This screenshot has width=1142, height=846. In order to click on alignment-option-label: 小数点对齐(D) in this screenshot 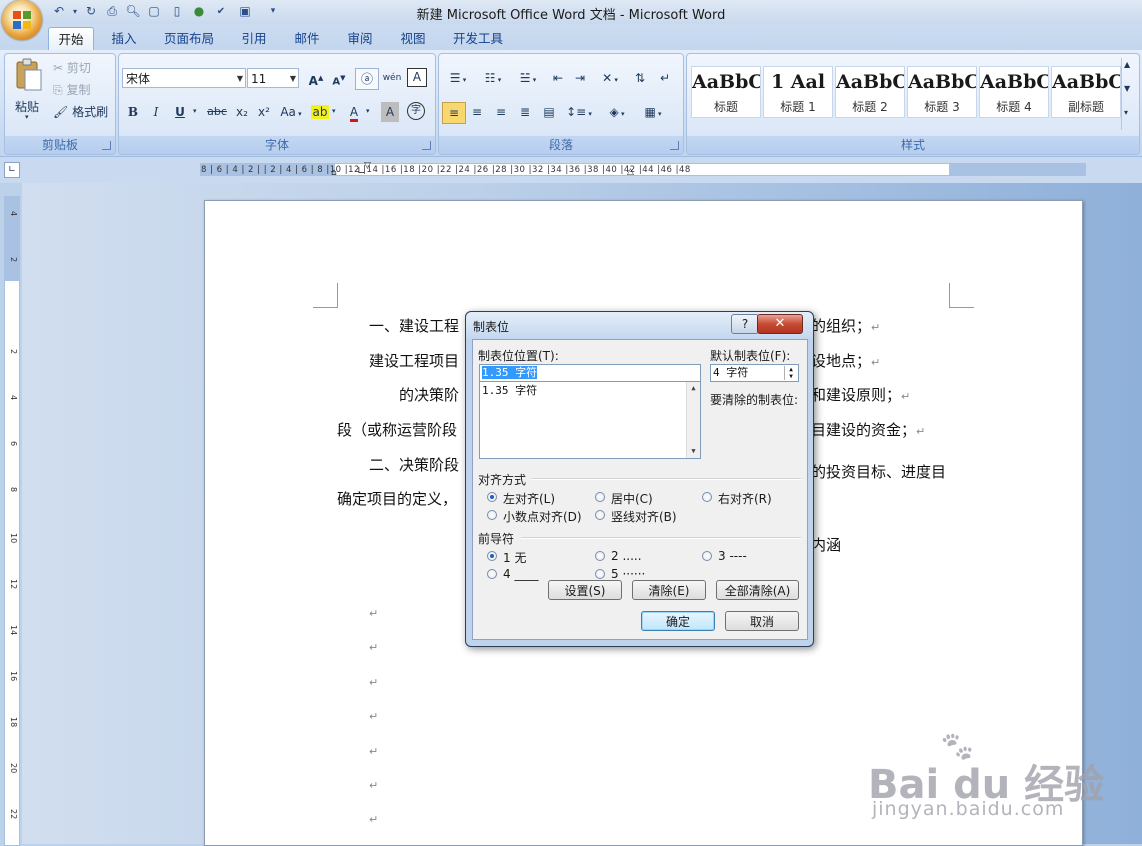, I will do `click(542, 516)`.